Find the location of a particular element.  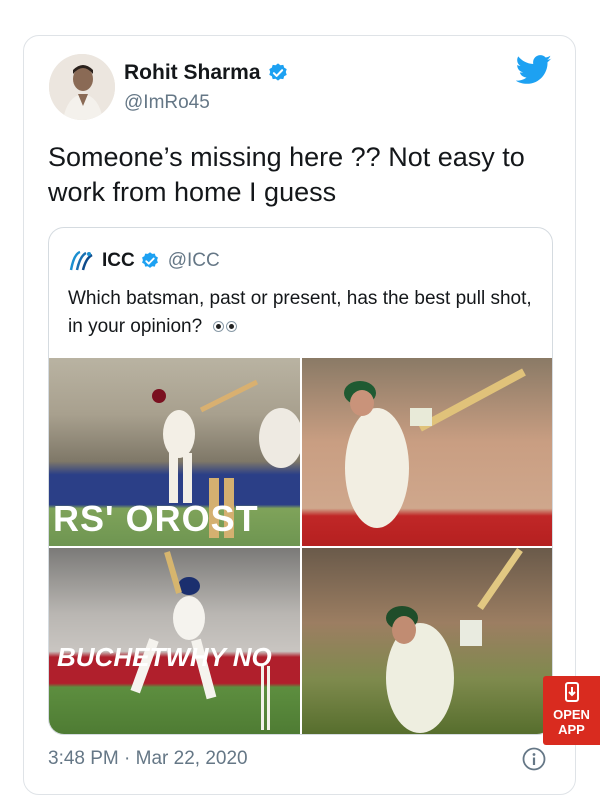

icc-logo-icon is located at coordinates (81, 260).